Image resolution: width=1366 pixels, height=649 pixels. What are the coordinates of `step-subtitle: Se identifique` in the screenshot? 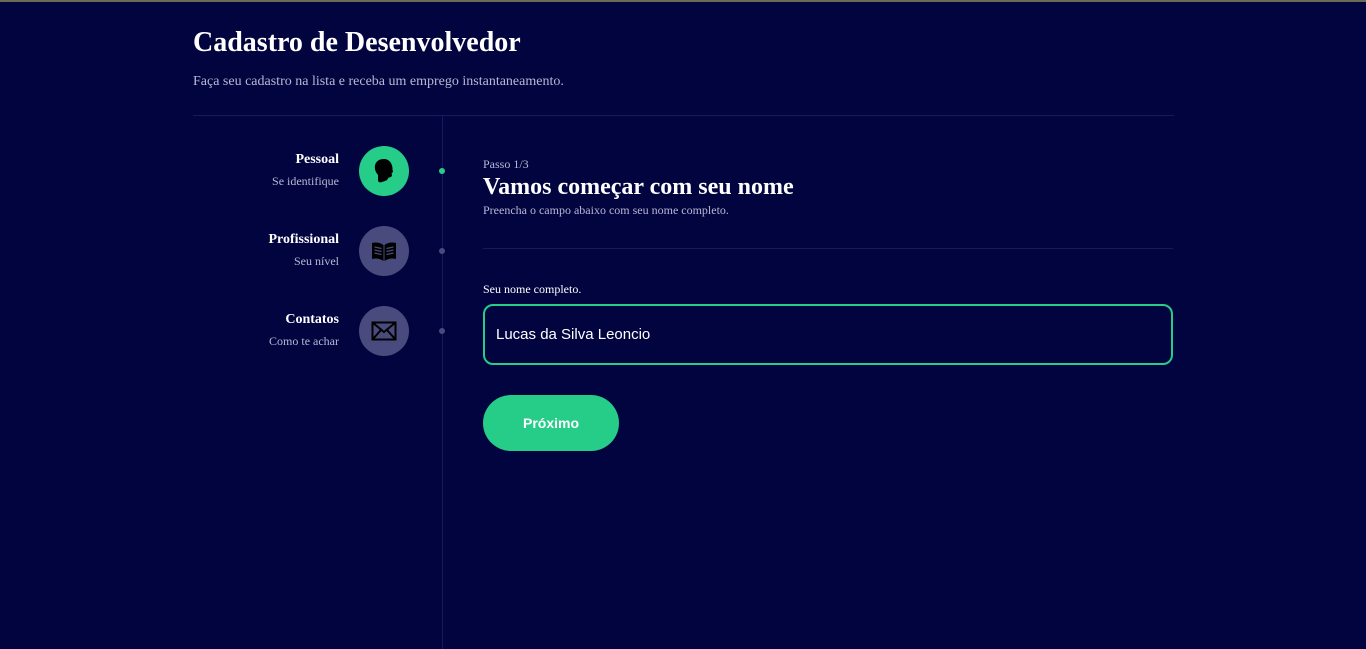 It's located at (305, 181).